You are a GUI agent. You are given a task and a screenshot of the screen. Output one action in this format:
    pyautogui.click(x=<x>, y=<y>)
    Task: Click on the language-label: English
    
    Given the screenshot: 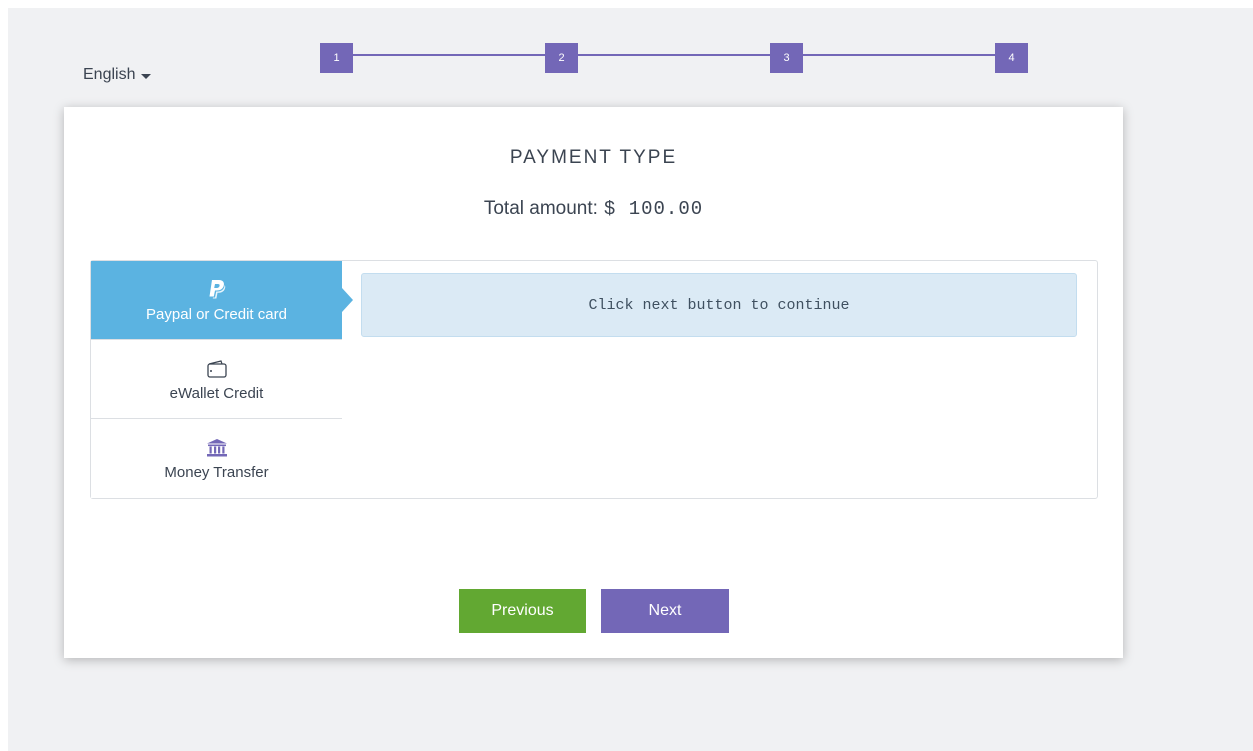 What is the action you would take?
    pyautogui.click(x=109, y=74)
    